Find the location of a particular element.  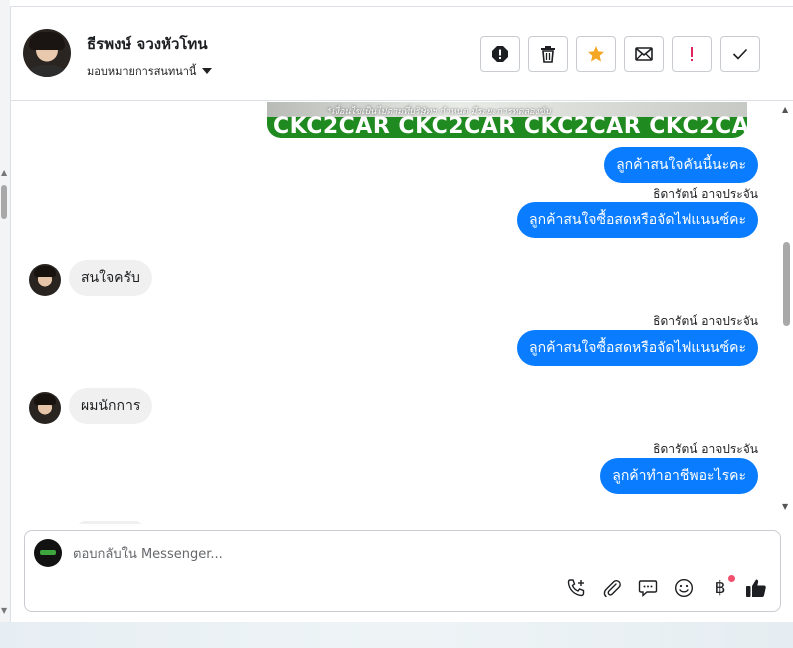

check-icon is located at coordinates (740, 54).